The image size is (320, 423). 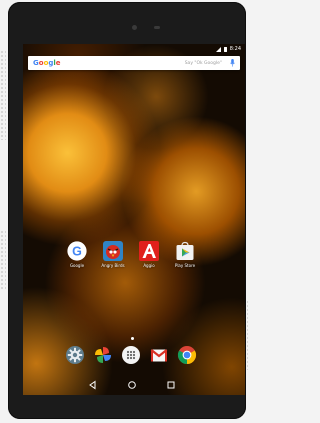 What do you see at coordinates (134, 27) in the screenshot?
I see `front-camera` at bounding box center [134, 27].